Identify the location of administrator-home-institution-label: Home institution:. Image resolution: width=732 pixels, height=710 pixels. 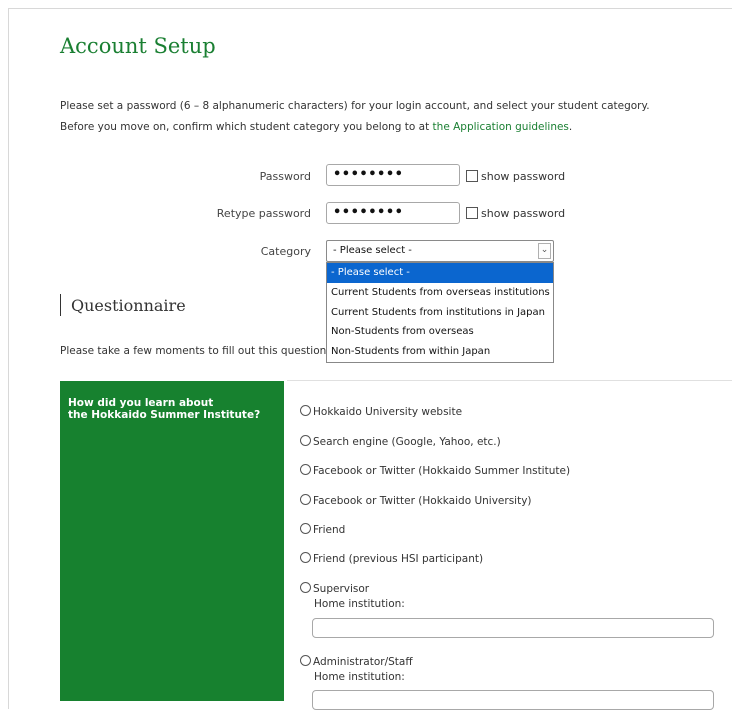
(359, 677).